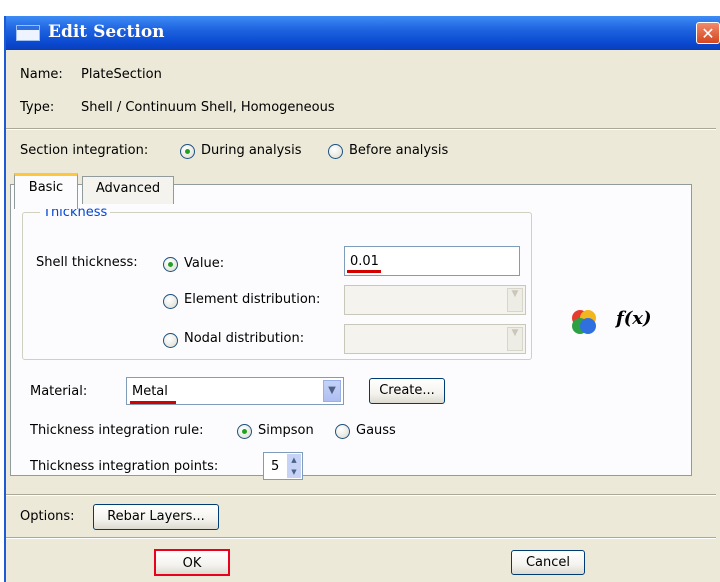  Describe the element at coordinates (244, 338) in the screenshot. I see `nodal-distribution-label: Nodal distribution:` at that location.